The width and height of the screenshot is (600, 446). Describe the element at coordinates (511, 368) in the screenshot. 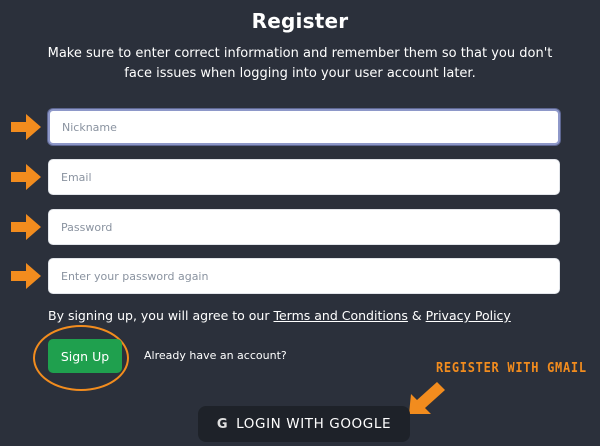

I see `annotation-label: REGISTER WITH GMAIL` at that location.